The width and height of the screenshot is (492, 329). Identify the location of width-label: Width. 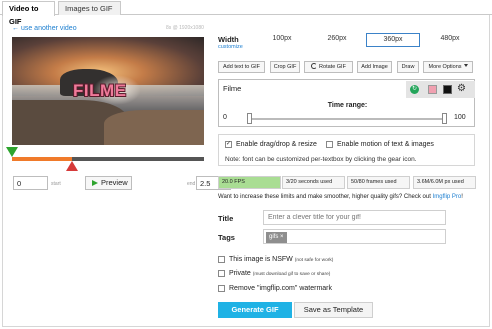
(228, 39).